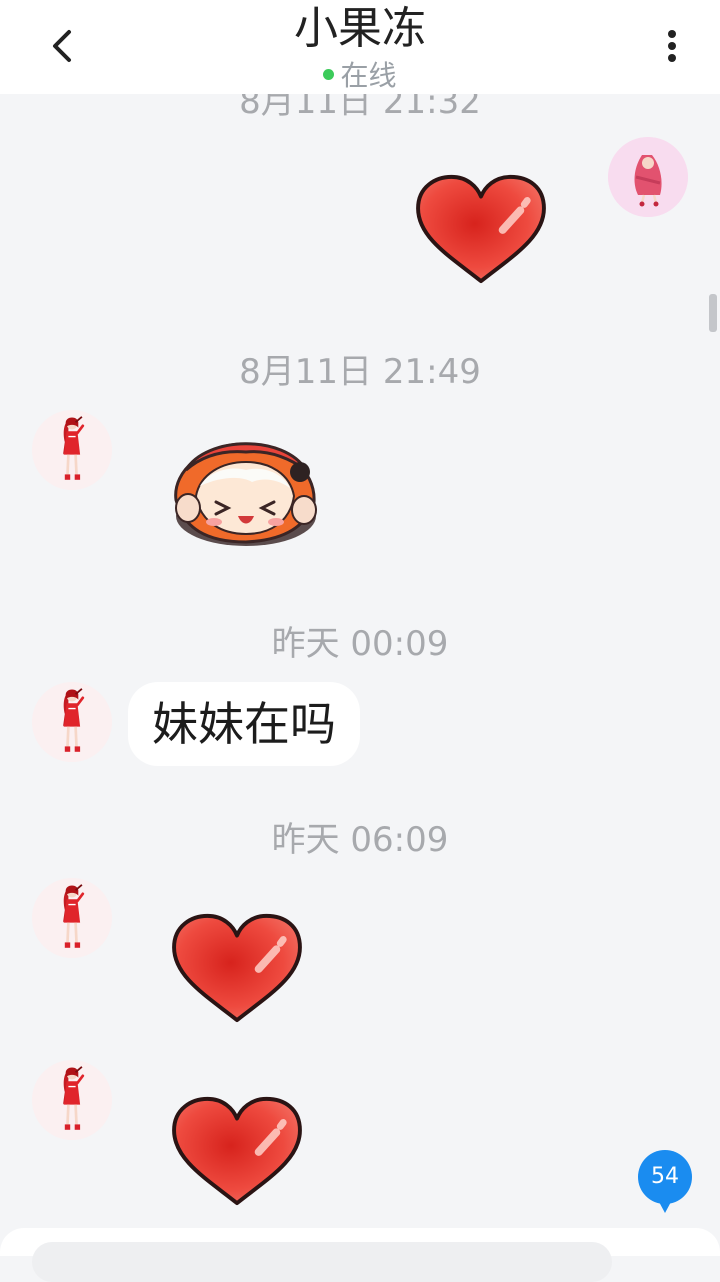 This screenshot has height=1282, width=720. I want to click on online-status-label: 在线, so click(368, 75).